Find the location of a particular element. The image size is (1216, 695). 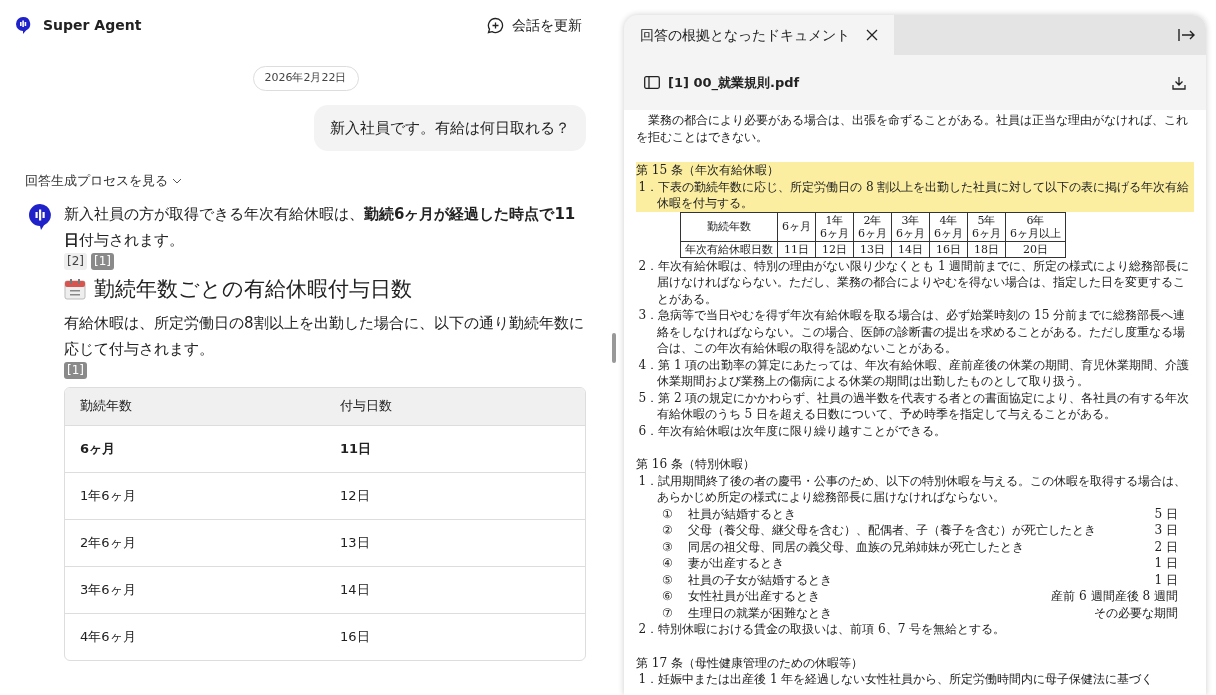

table-cell: 12日 is located at coordinates (834, 249).